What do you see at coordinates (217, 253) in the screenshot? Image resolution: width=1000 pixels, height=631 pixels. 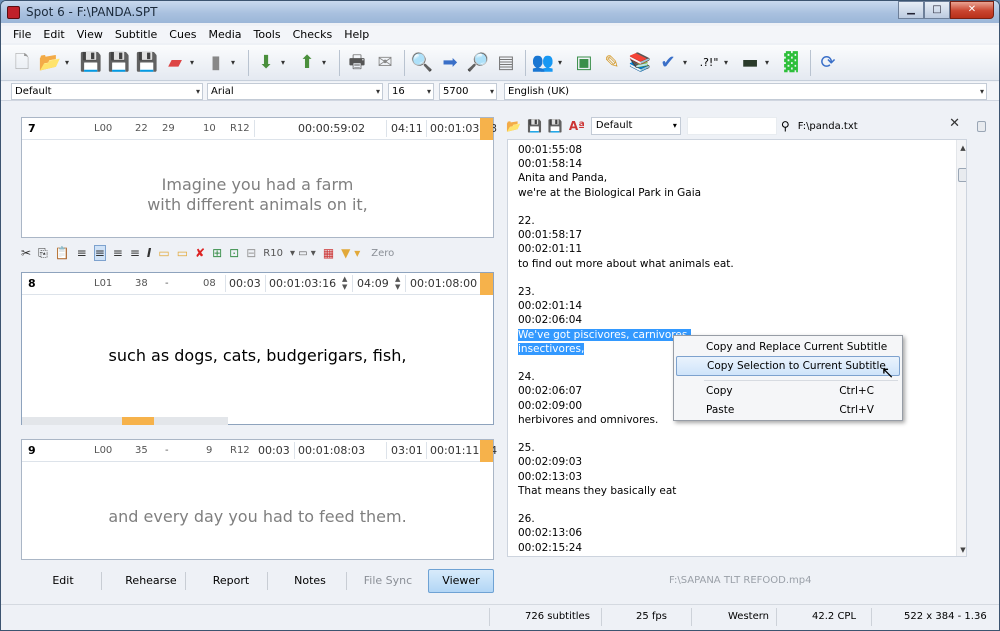 I see `new-subtitle-icon: ⊞` at bounding box center [217, 253].